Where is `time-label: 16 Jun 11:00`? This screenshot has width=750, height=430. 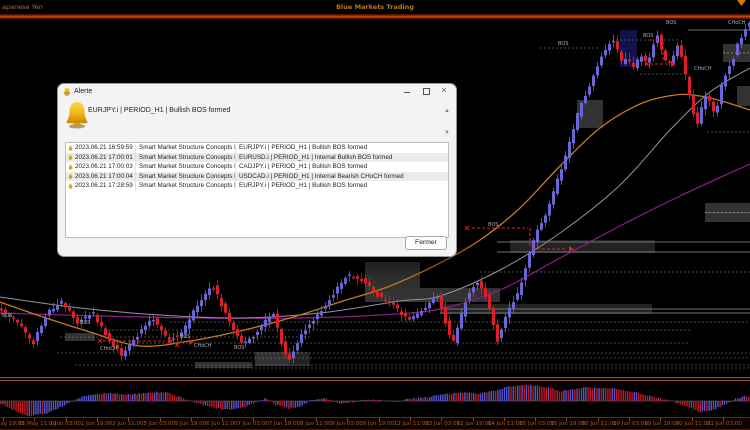 time-label: 16 Jun 11:00 is located at coordinates (599, 424).